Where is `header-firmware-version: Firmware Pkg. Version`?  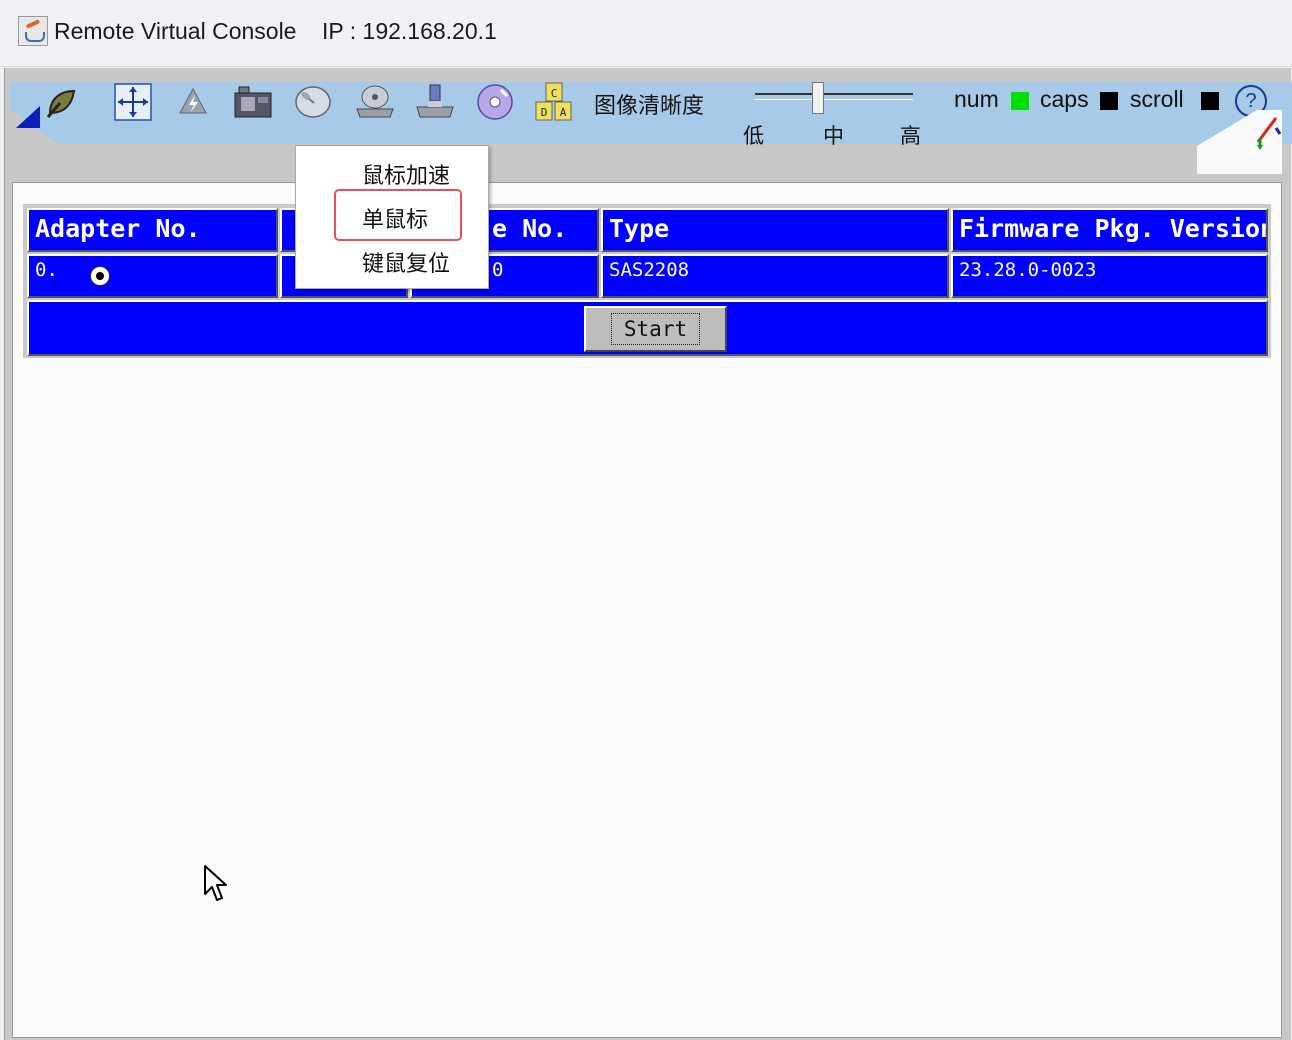 header-firmware-version: Firmware Pkg. Version is located at coordinates (1109, 230).